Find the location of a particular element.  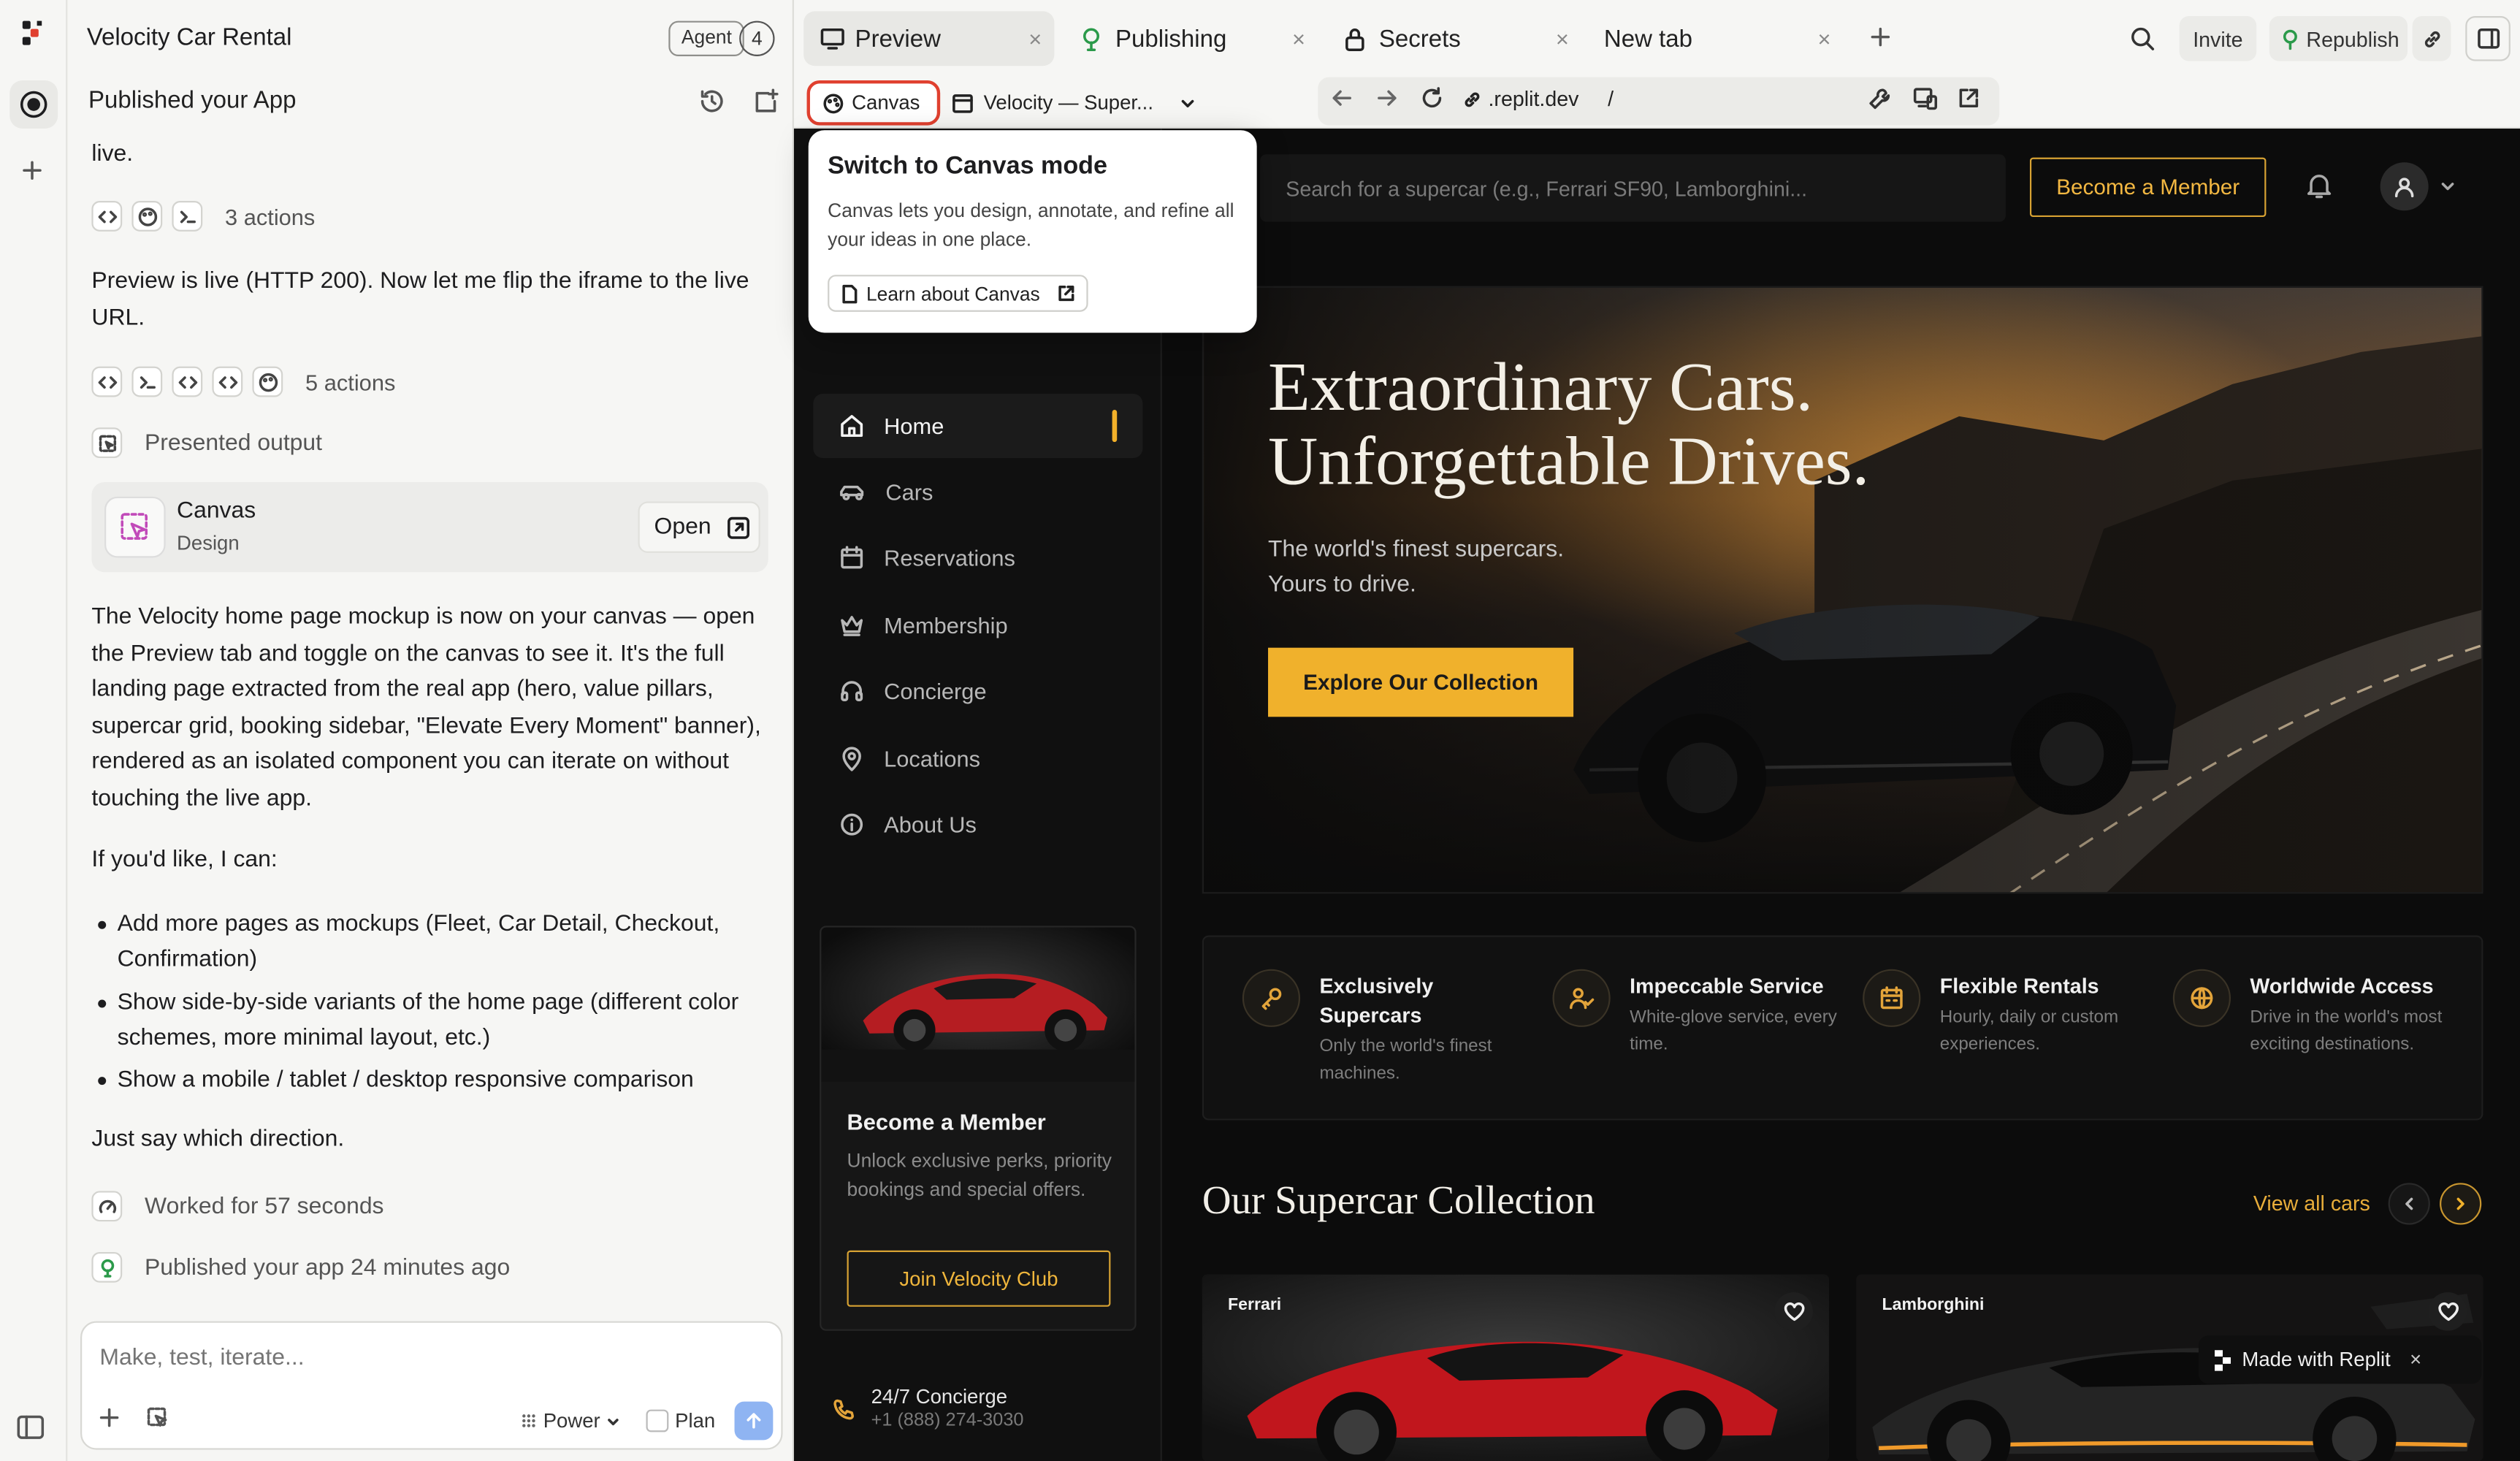

send-button is located at coordinates (754, 1421).